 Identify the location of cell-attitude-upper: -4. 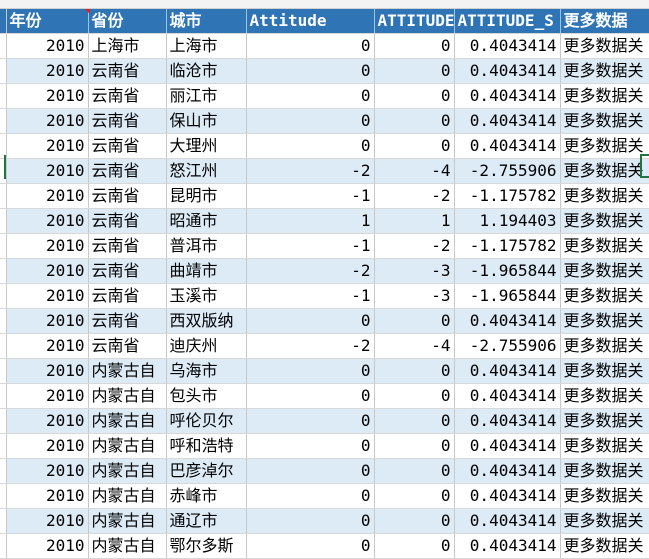
(414, 346).